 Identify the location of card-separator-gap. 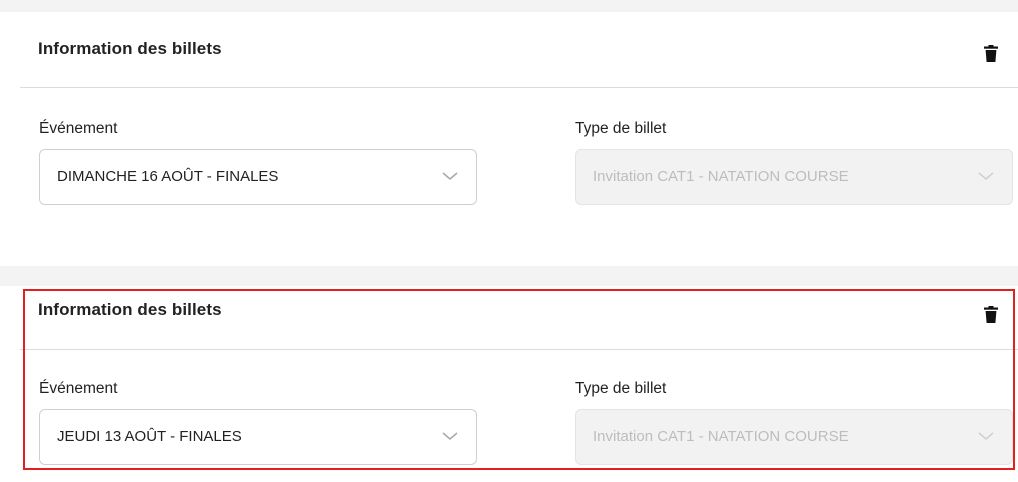
(509, 276).